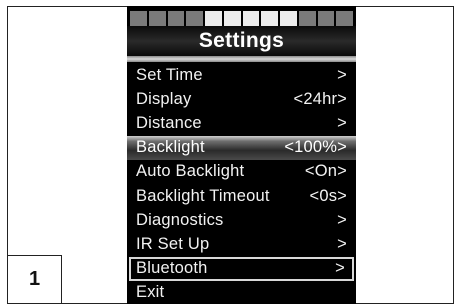 This screenshot has height=306, width=463. What do you see at coordinates (241, 99) in the screenshot?
I see `menu-item-display: Display <24hr>` at bounding box center [241, 99].